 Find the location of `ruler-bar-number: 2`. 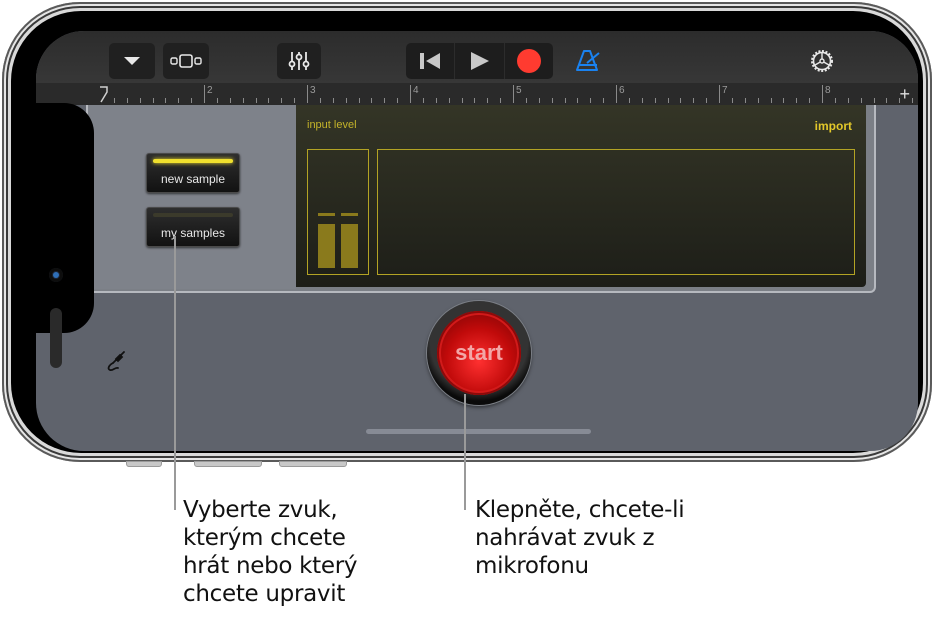

ruler-bar-number: 2 is located at coordinates (210, 90).